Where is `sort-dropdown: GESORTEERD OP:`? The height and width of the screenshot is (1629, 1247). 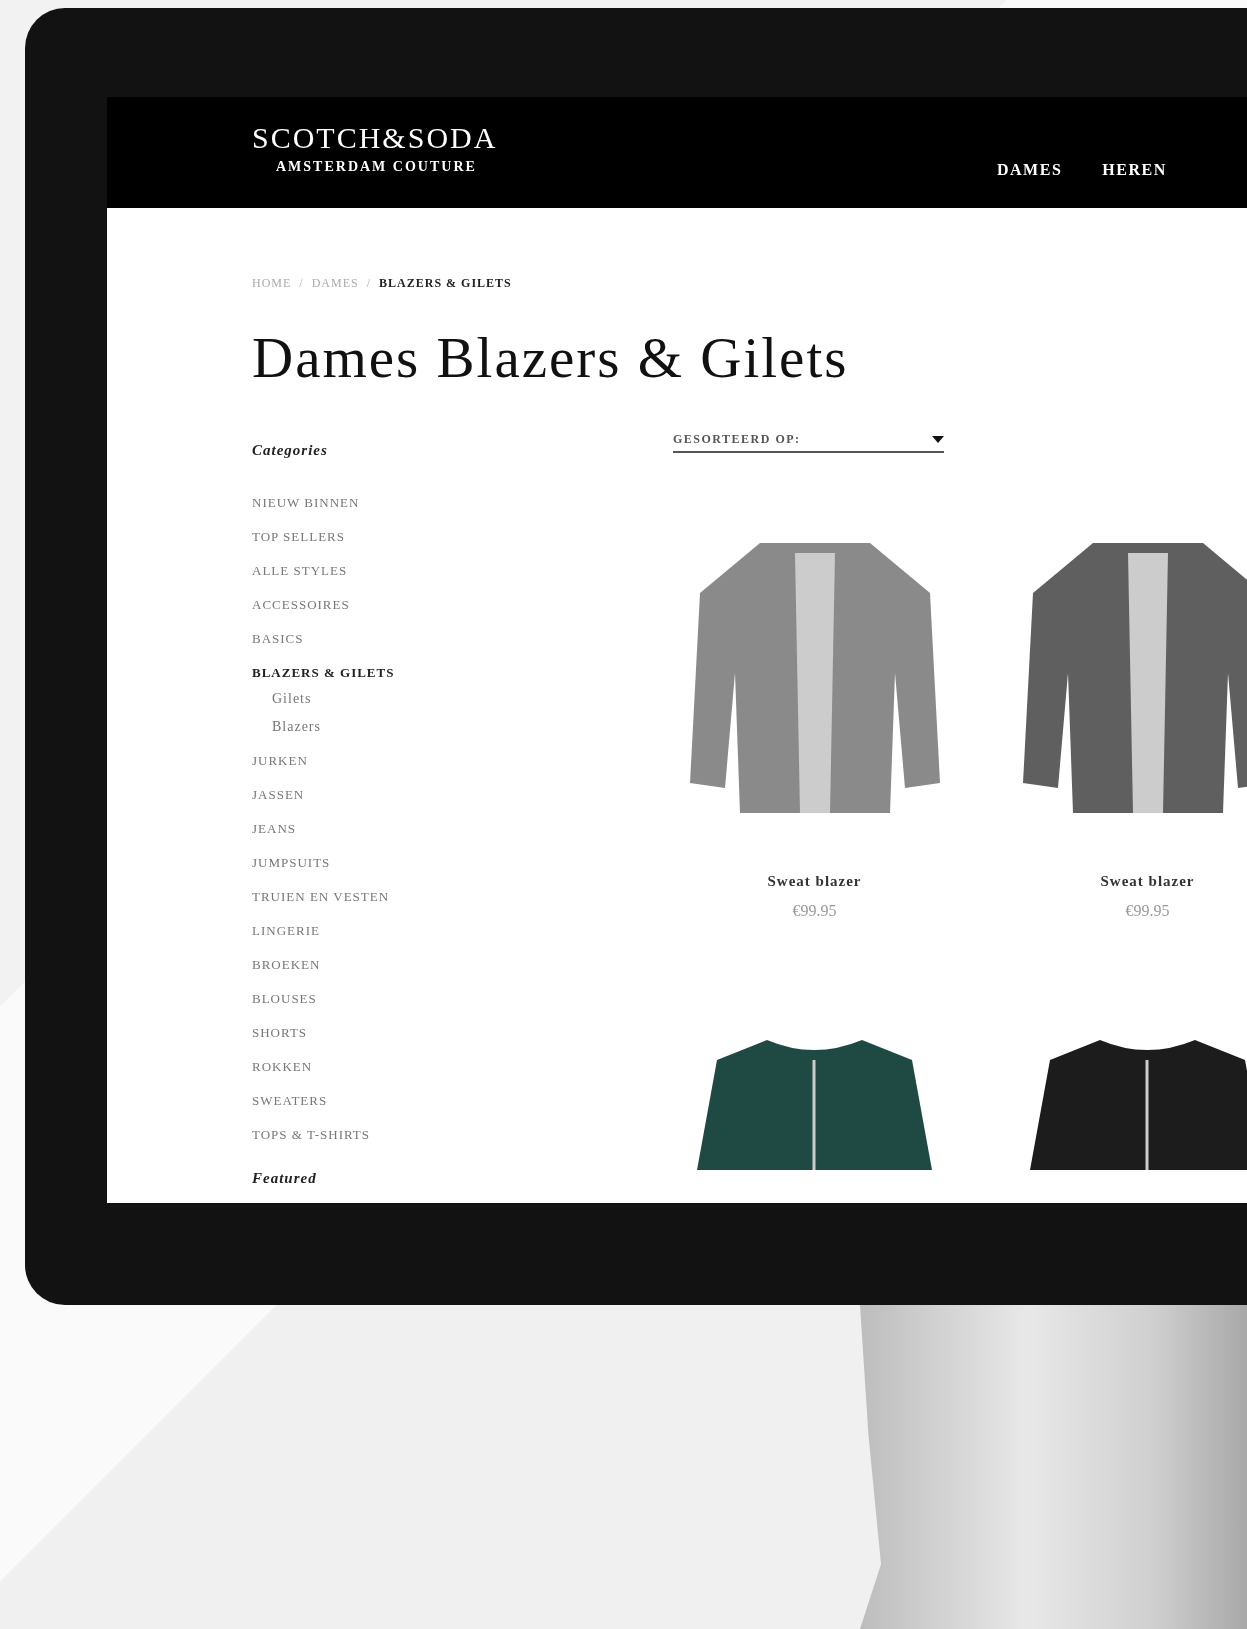
sort-dropdown: GESORTEERD OP: is located at coordinates (808, 442).